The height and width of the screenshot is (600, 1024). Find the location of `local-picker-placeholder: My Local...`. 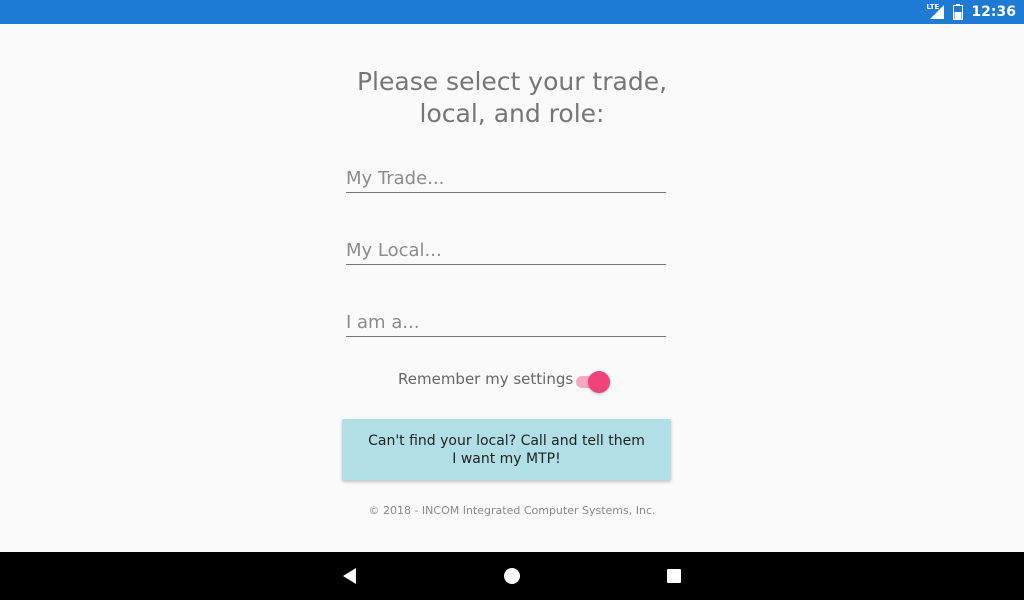

local-picker-placeholder: My Local... is located at coordinates (394, 250).